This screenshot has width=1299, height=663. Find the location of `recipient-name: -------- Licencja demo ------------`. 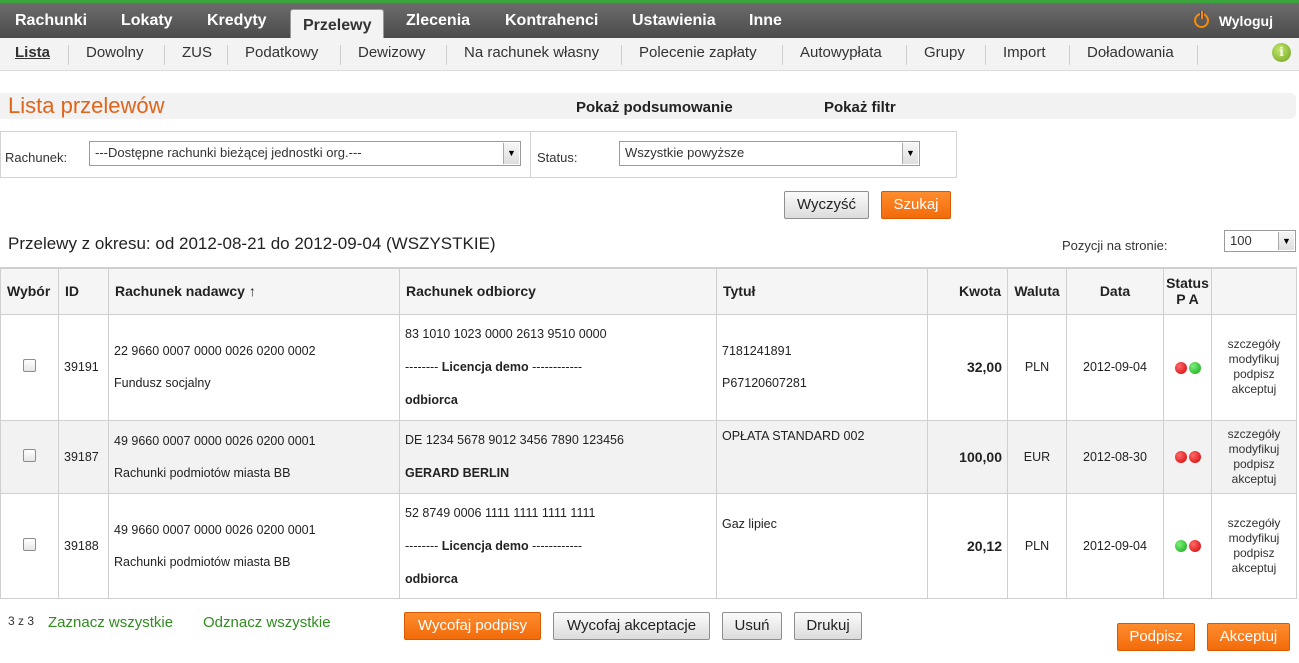

recipient-name: -------- Licencja demo ------------ is located at coordinates (558, 546).